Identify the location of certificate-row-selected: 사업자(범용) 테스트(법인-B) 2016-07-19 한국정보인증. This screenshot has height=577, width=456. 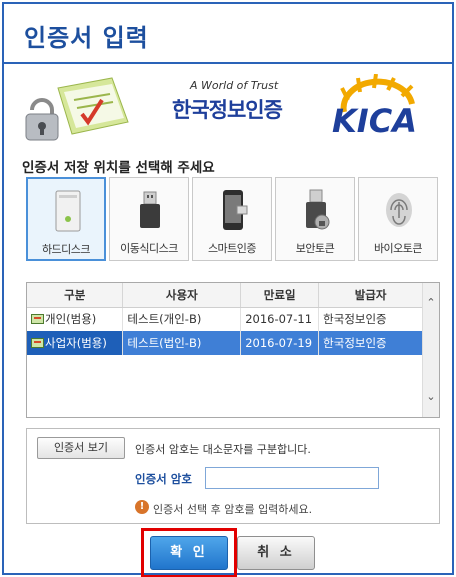
(225, 343).